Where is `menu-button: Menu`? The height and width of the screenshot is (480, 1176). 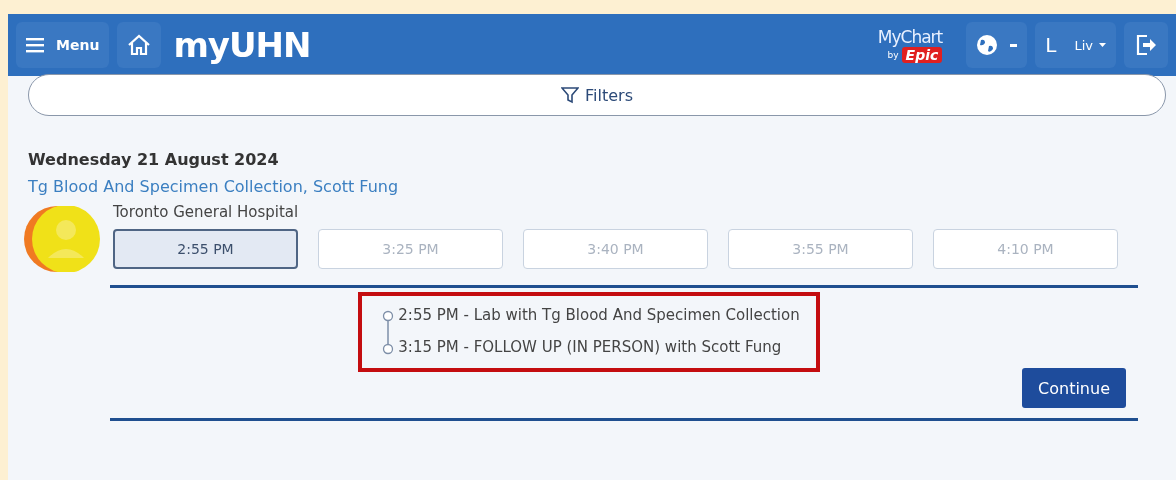 menu-button: Menu is located at coordinates (63, 45).